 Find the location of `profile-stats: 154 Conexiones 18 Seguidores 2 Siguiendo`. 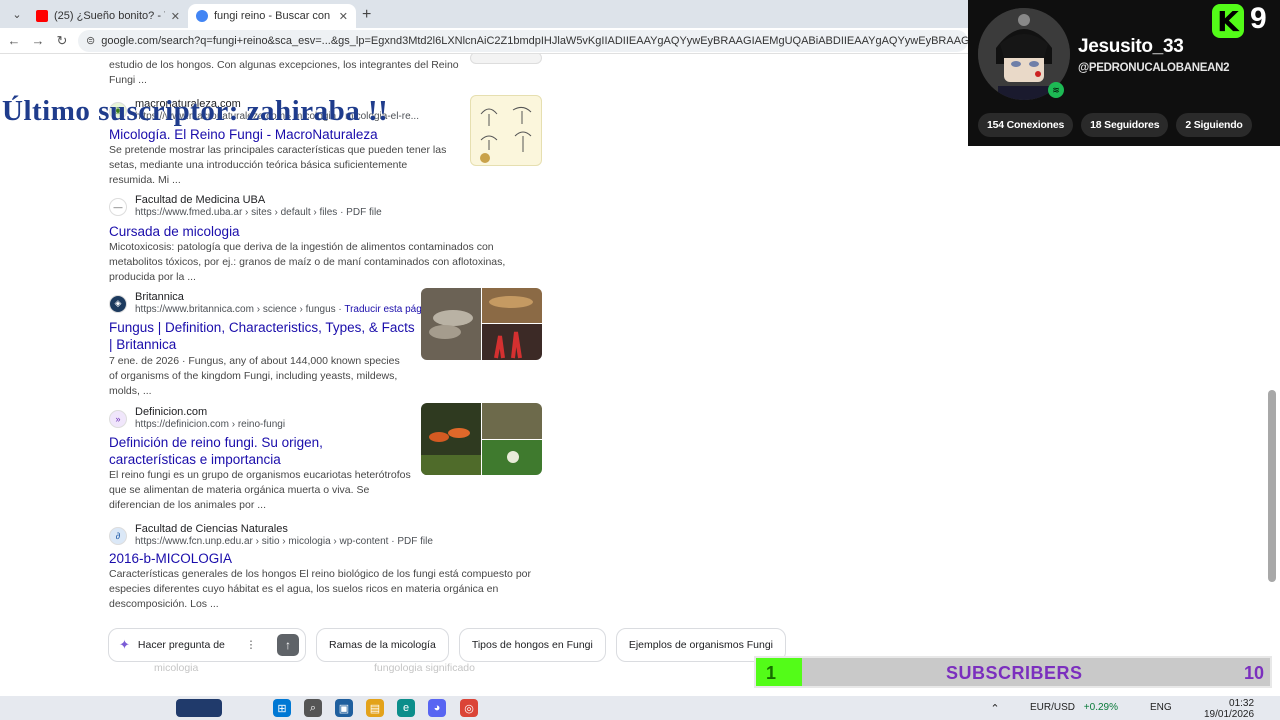

profile-stats: 154 Conexiones 18 Seguidores 2 Siguiendo is located at coordinates (1115, 125).